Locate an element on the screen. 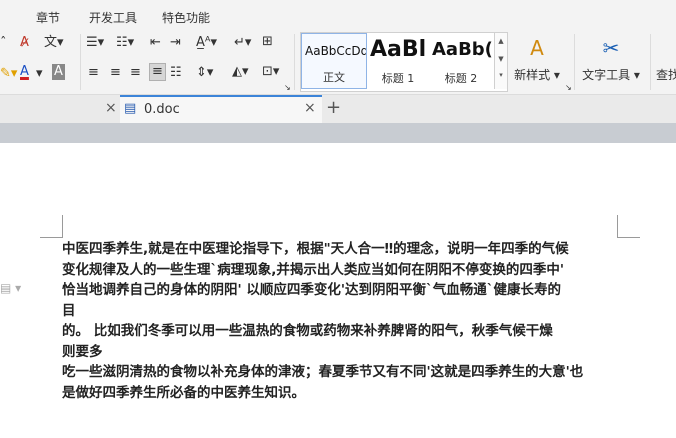  style-heading-1: AaBl 标题 1 is located at coordinates (398, 61).